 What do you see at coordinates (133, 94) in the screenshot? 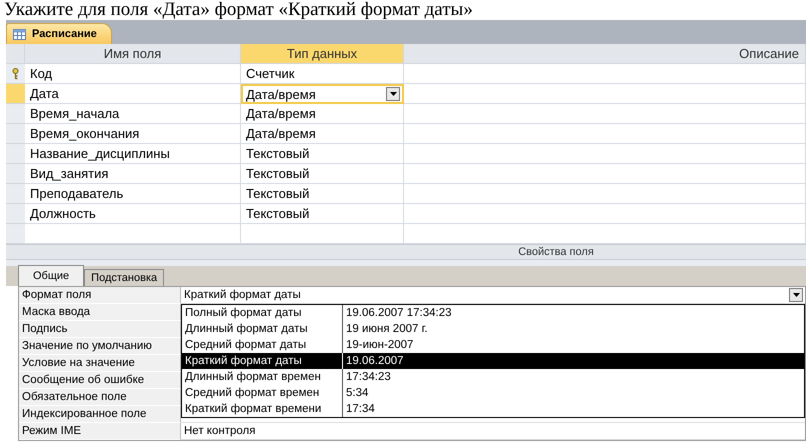
I see `field-name-cell: Дата` at bounding box center [133, 94].